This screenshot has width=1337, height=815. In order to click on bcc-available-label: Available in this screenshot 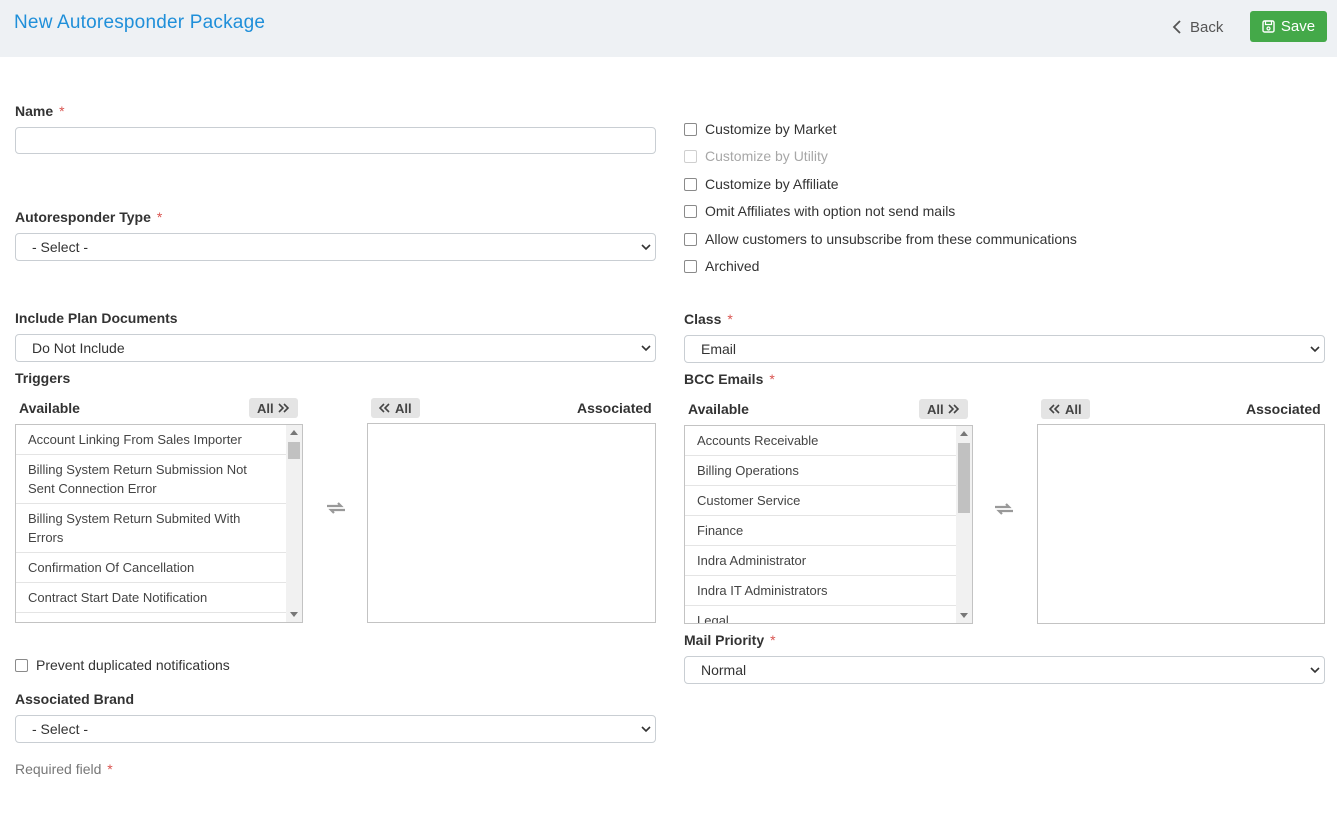, I will do `click(718, 409)`.